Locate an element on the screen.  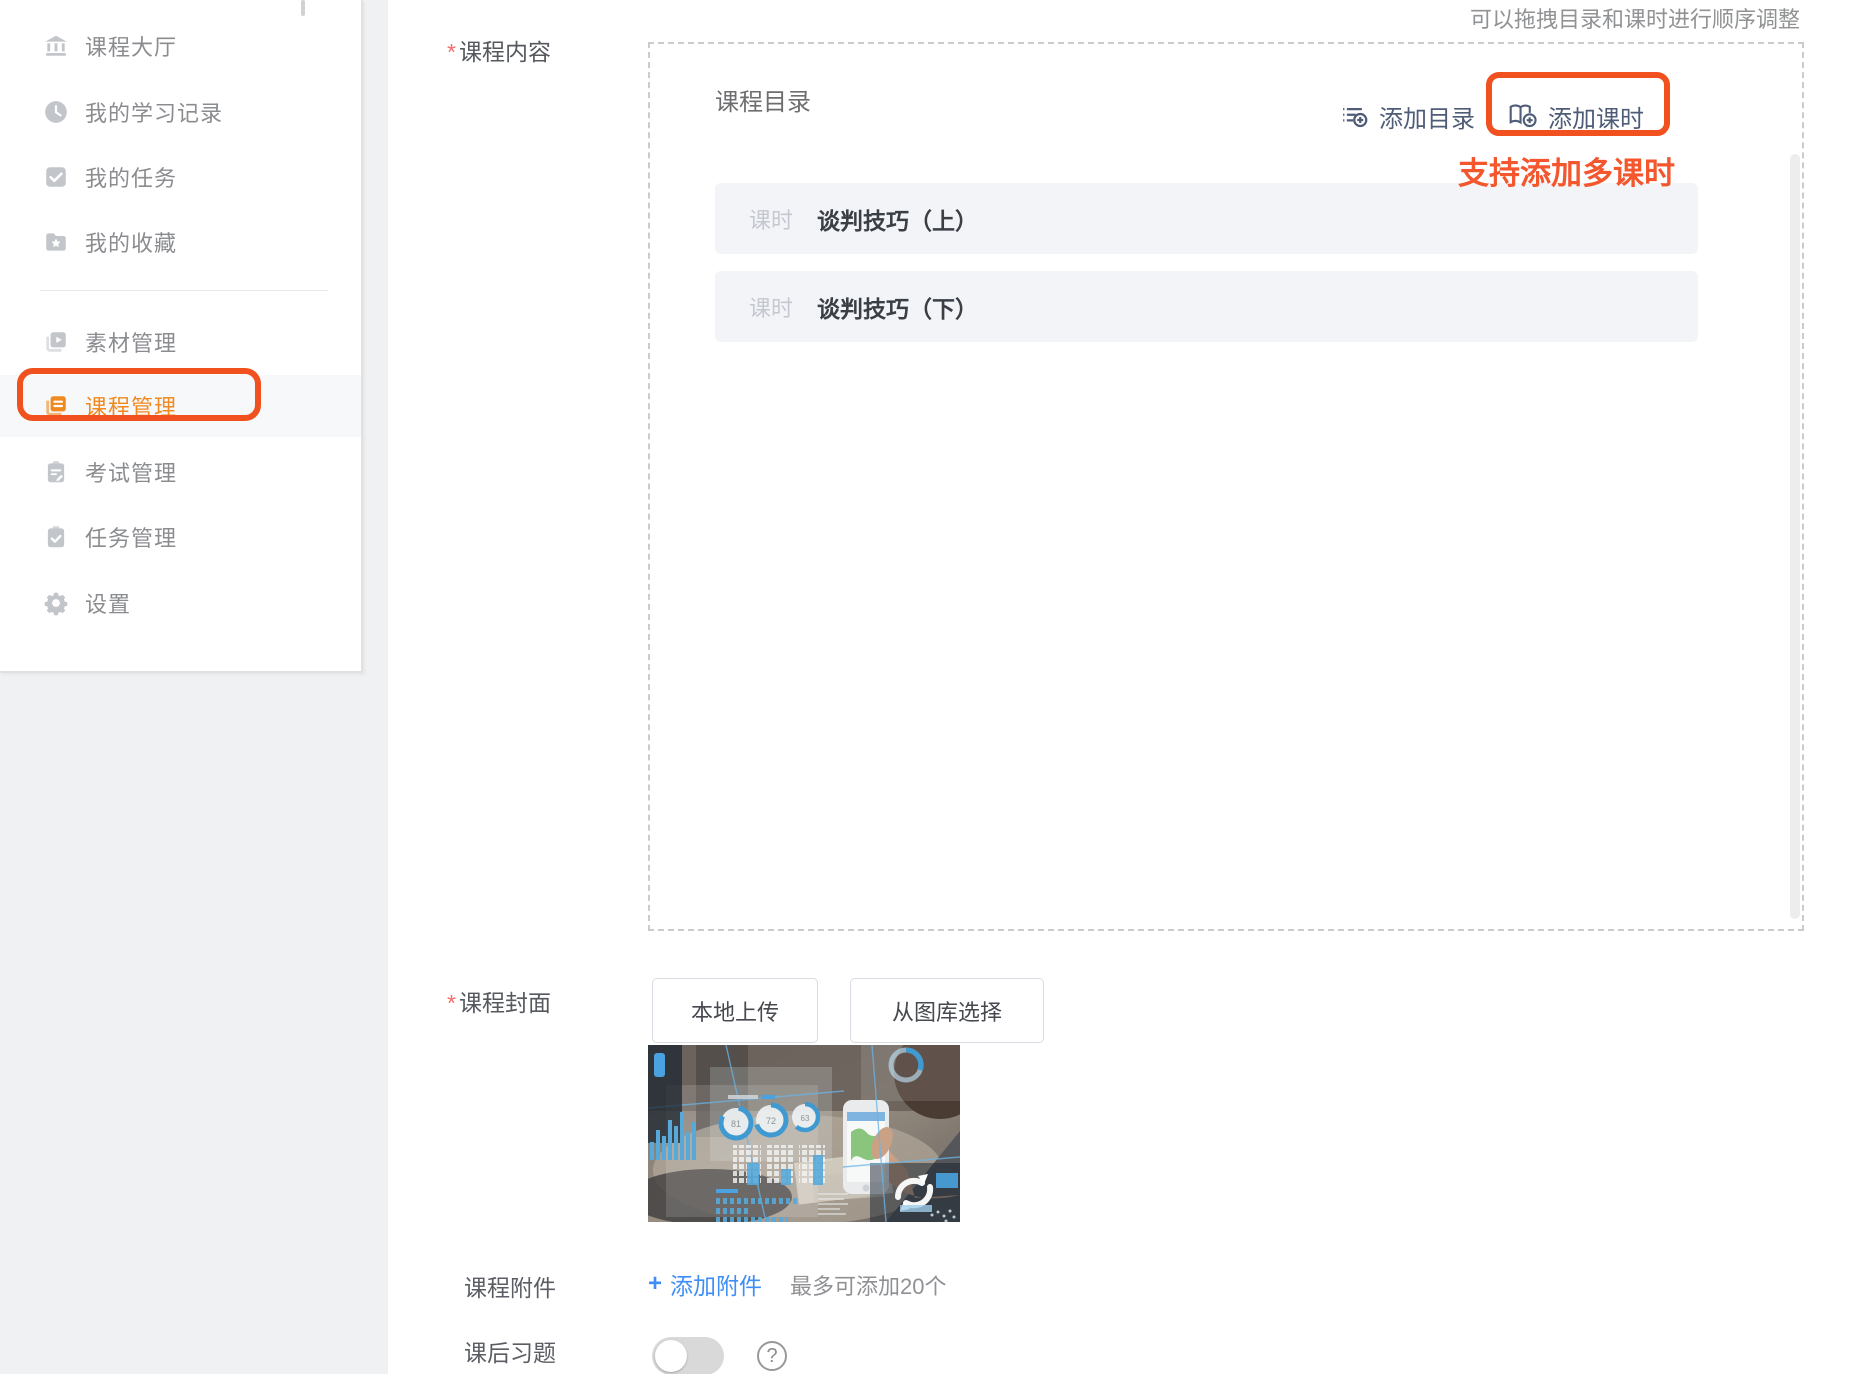
svg-text: 63 is located at coordinates (805, 1118).